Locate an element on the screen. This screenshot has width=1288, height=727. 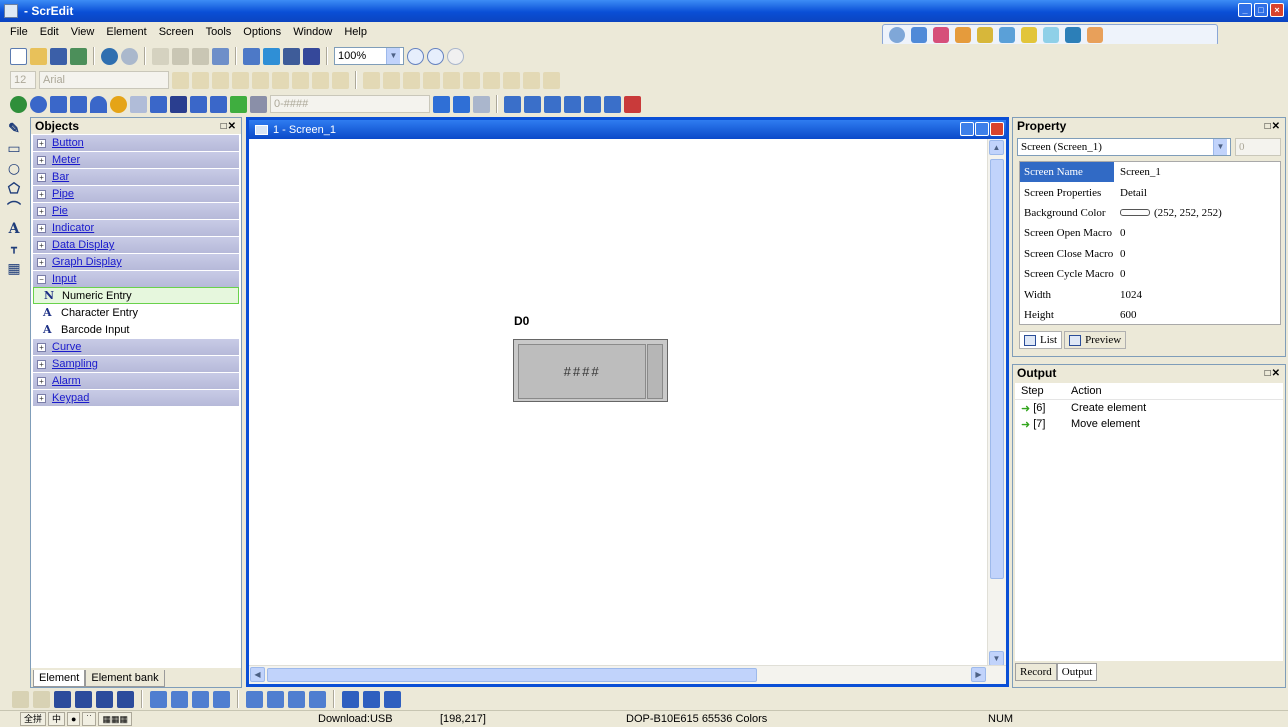
print-icon is located at coordinates (291, 56).